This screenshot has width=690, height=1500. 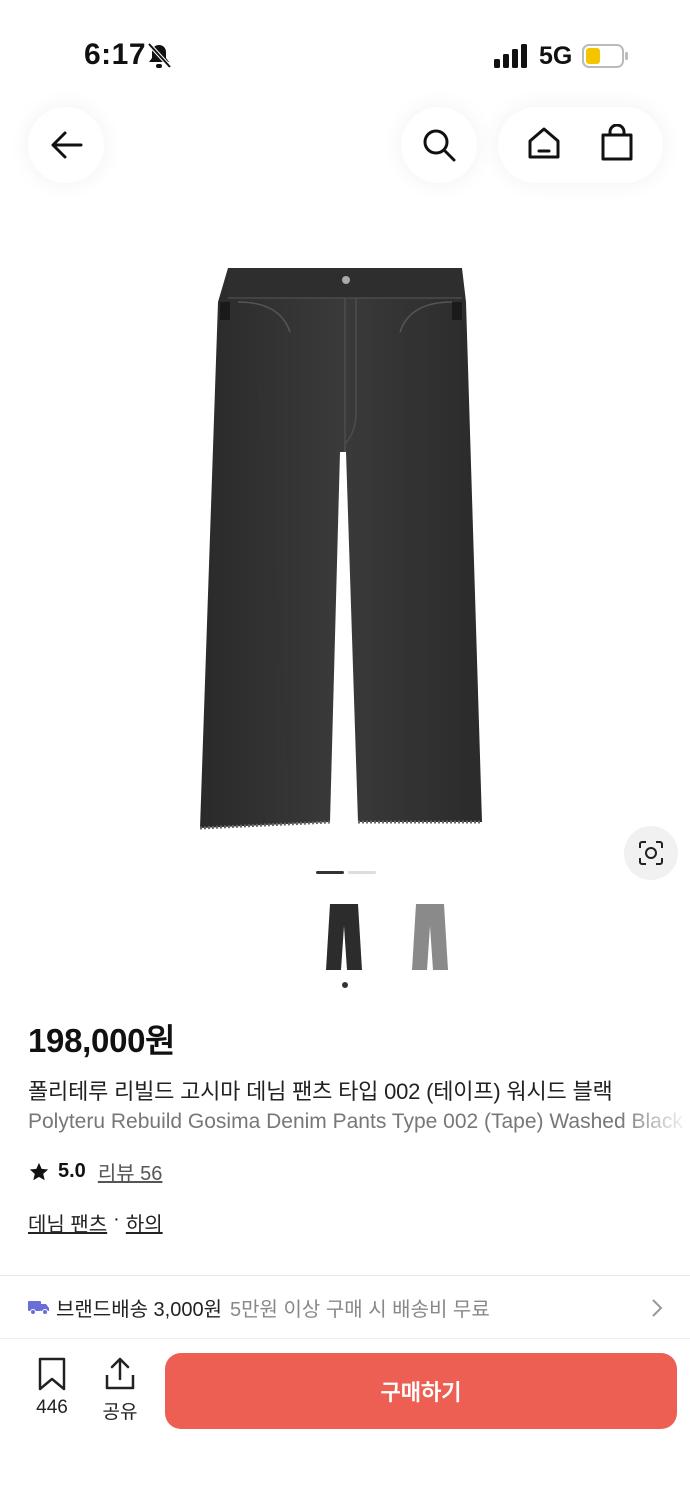 I want to click on home-button, so click(x=544, y=145).